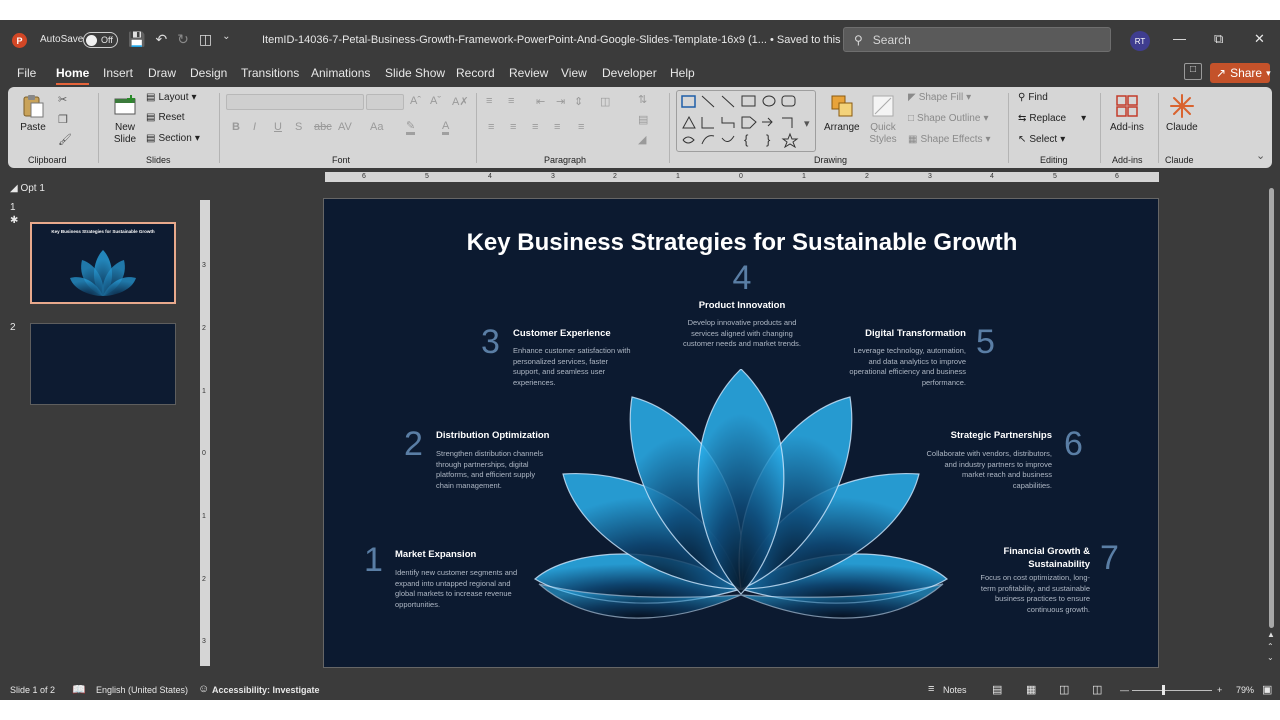  Describe the element at coordinates (560, 101) in the screenshot. I see `increase-indent-icon: ⇥` at that location.